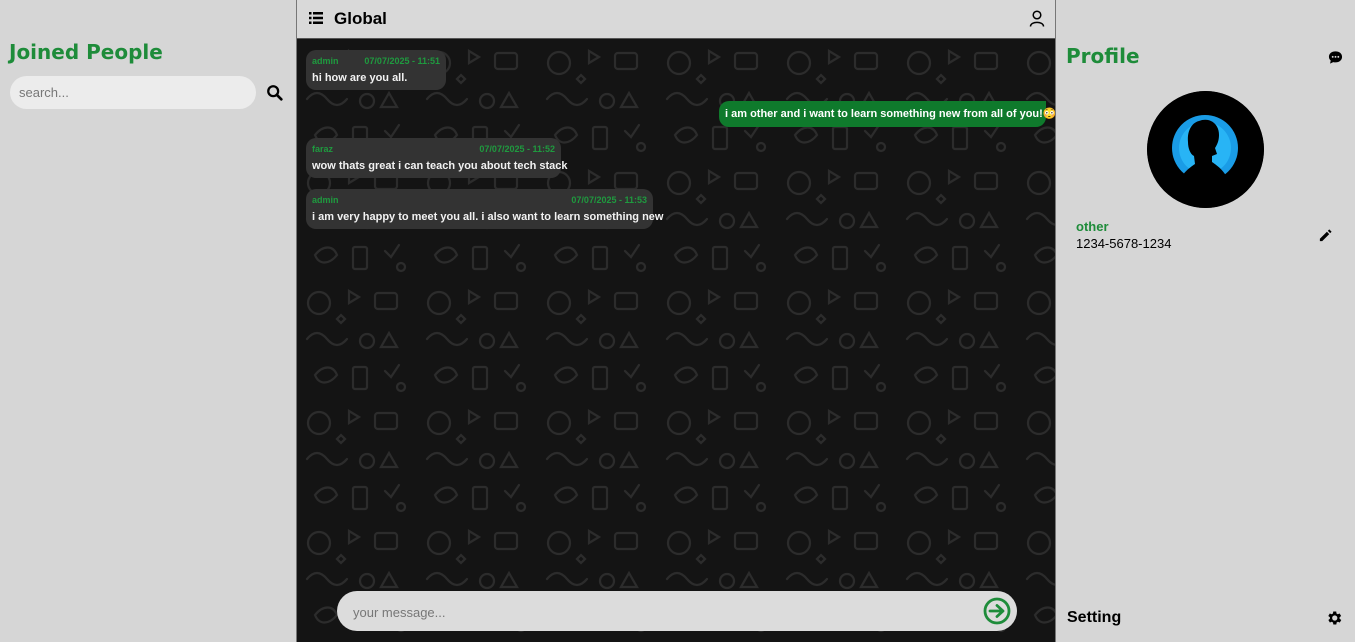 This screenshot has width=1355, height=642. Describe the element at coordinates (275, 93) in the screenshot. I see `search-icon` at that location.